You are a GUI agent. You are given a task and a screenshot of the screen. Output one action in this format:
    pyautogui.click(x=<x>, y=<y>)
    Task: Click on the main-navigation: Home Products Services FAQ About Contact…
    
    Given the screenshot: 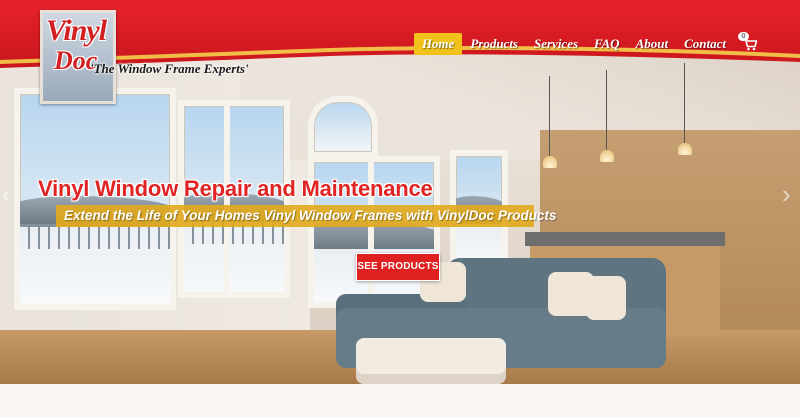 What is the action you would take?
    pyautogui.click(x=586, y=43)
    